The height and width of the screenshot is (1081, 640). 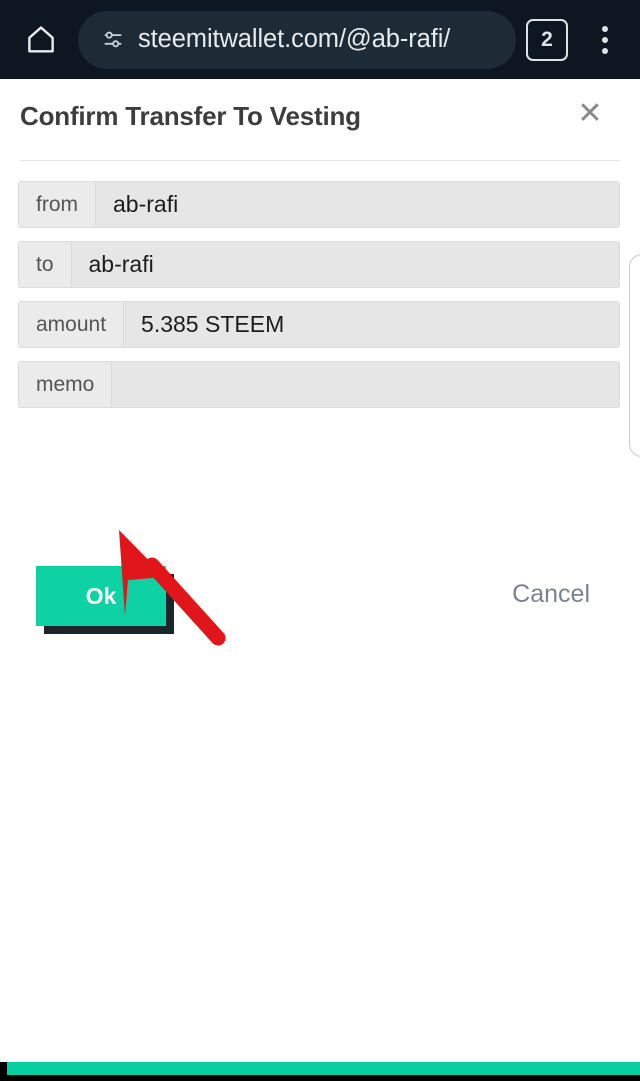 I want to click on tab-count-label: 2, so click(x=547, y=39).